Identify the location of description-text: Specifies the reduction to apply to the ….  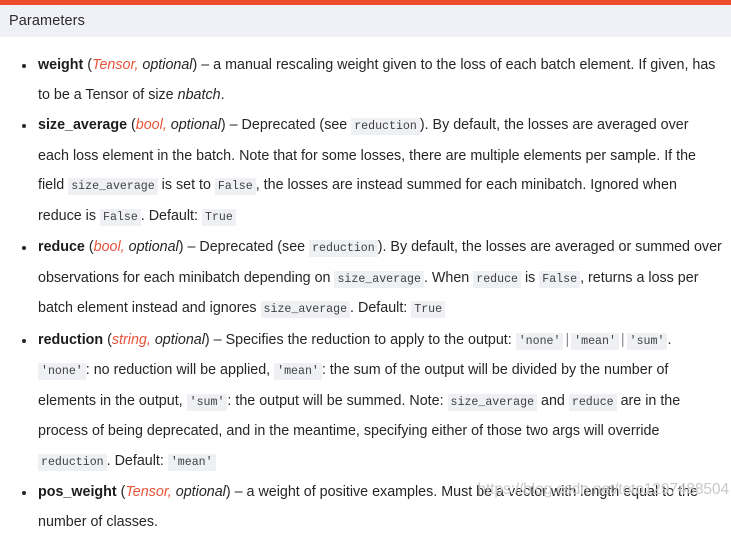
(370, 339).